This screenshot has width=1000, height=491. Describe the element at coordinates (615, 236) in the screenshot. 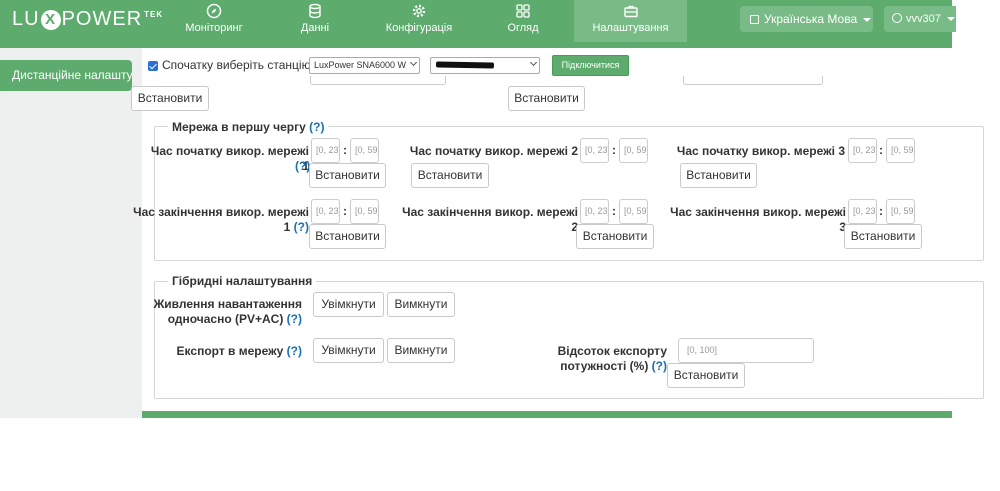

I see `grid-end-2-set-button: Встановити` at that location.